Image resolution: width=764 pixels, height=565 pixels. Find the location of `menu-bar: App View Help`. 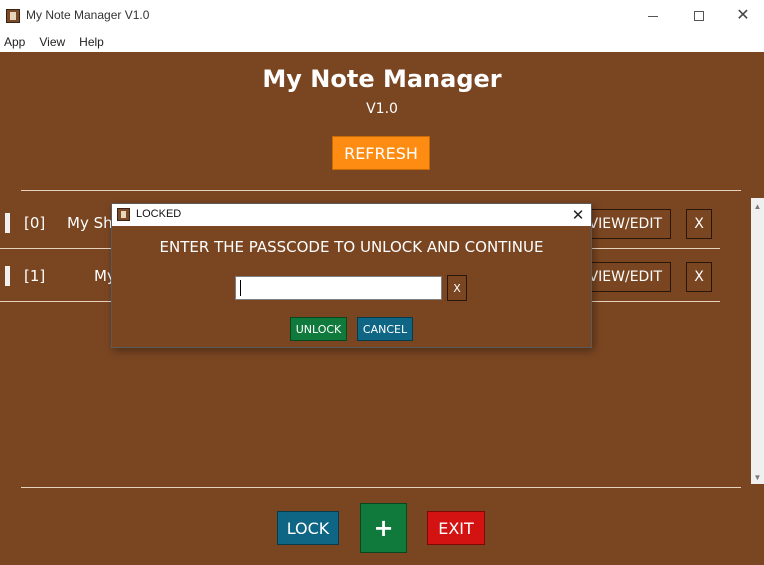

menu-bar: App View Help is located at coordinates (382, 42).